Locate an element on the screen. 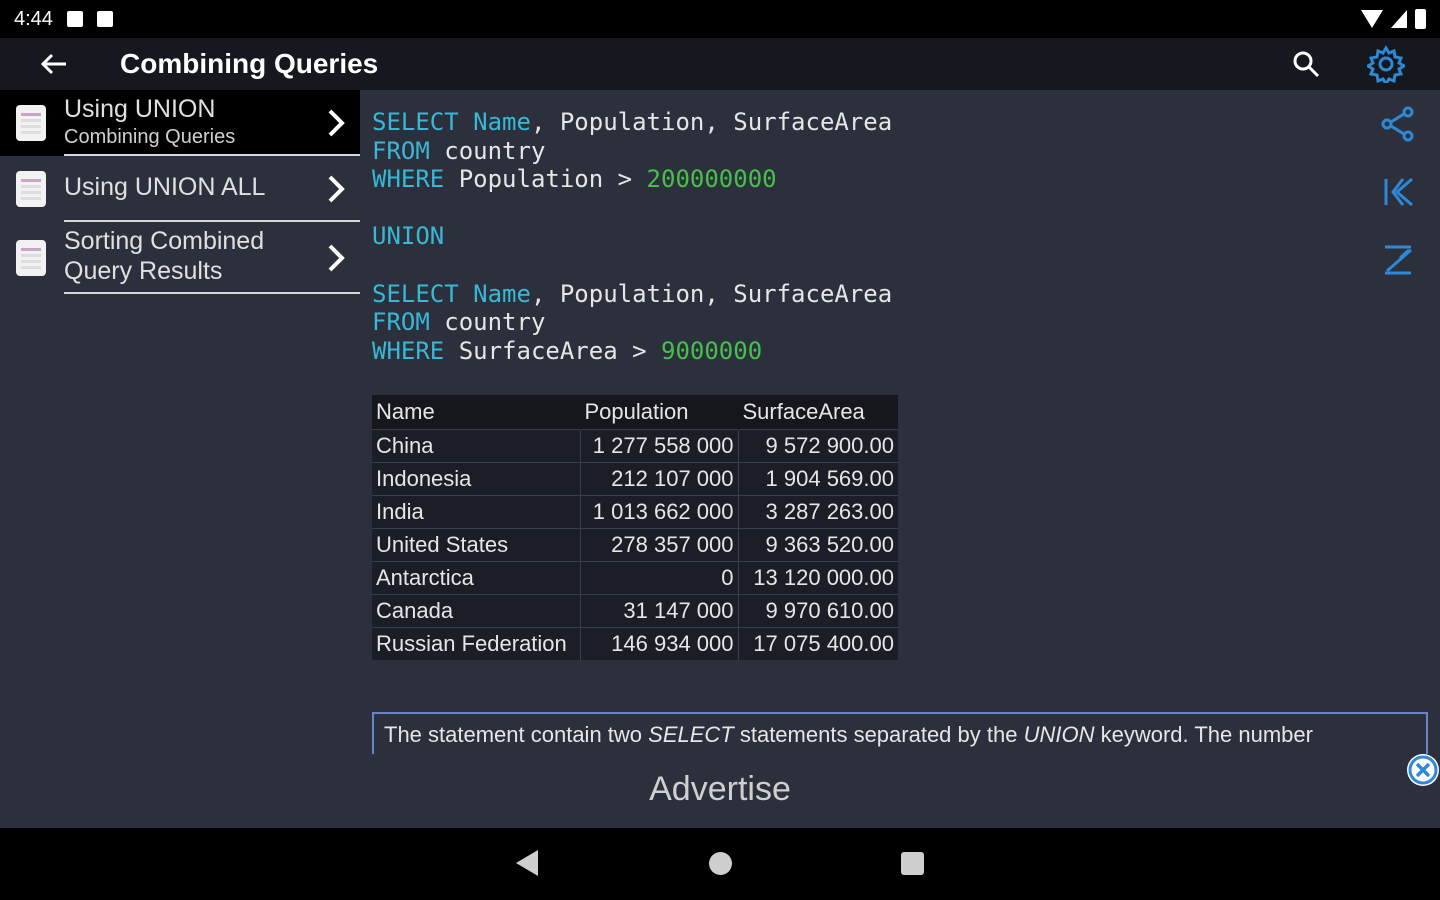 This screenshot has width=1440, height=900. description-part: keyword. The number is located at coordinates (1203, 734).